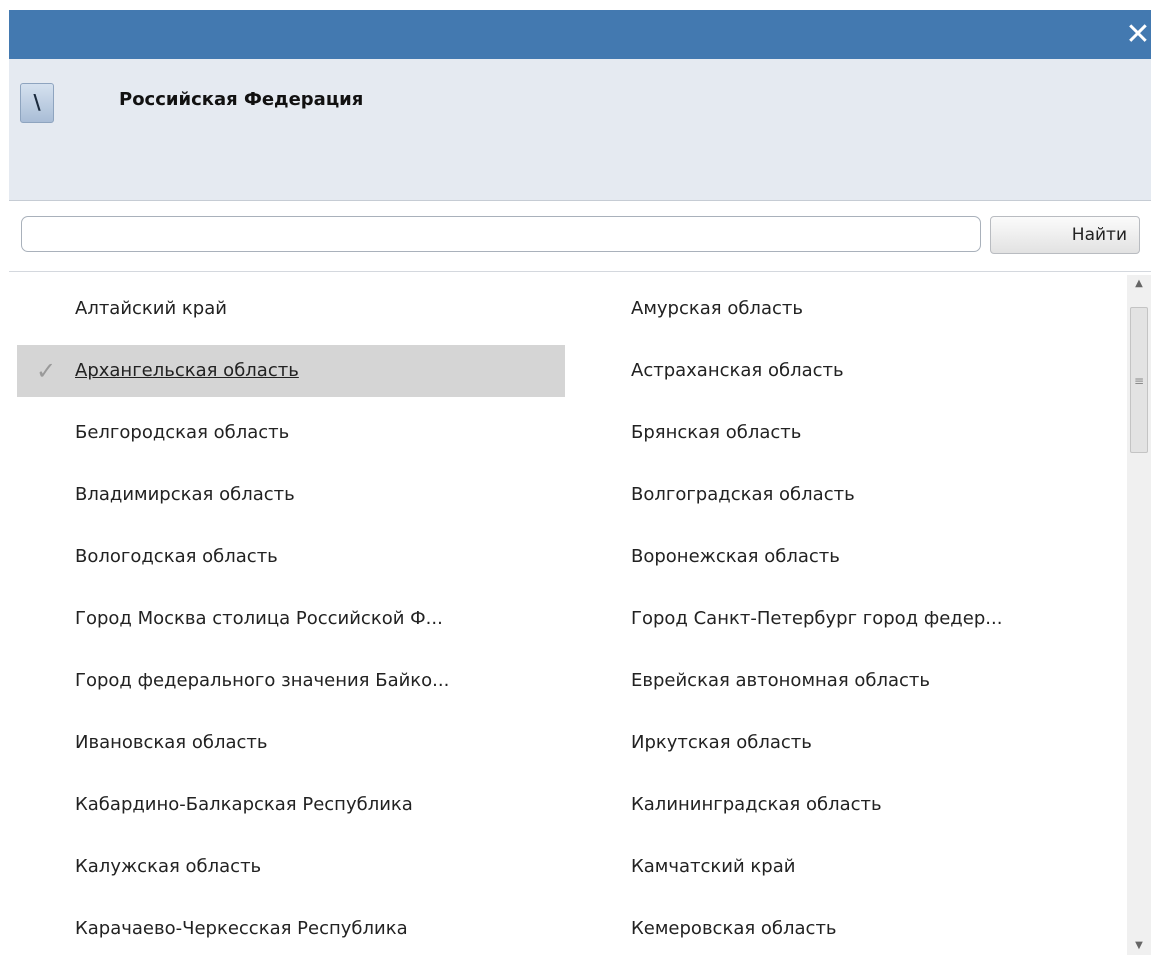 The image size is (1151, 955). Describe the element at coordinates (847, 557) in the screenshot. I see `region-item: Воронежская область` at that location.